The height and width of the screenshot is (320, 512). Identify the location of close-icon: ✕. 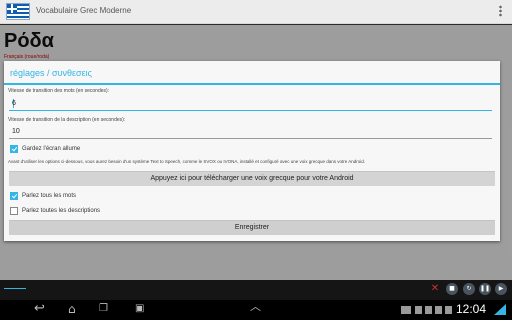
(435, 289).